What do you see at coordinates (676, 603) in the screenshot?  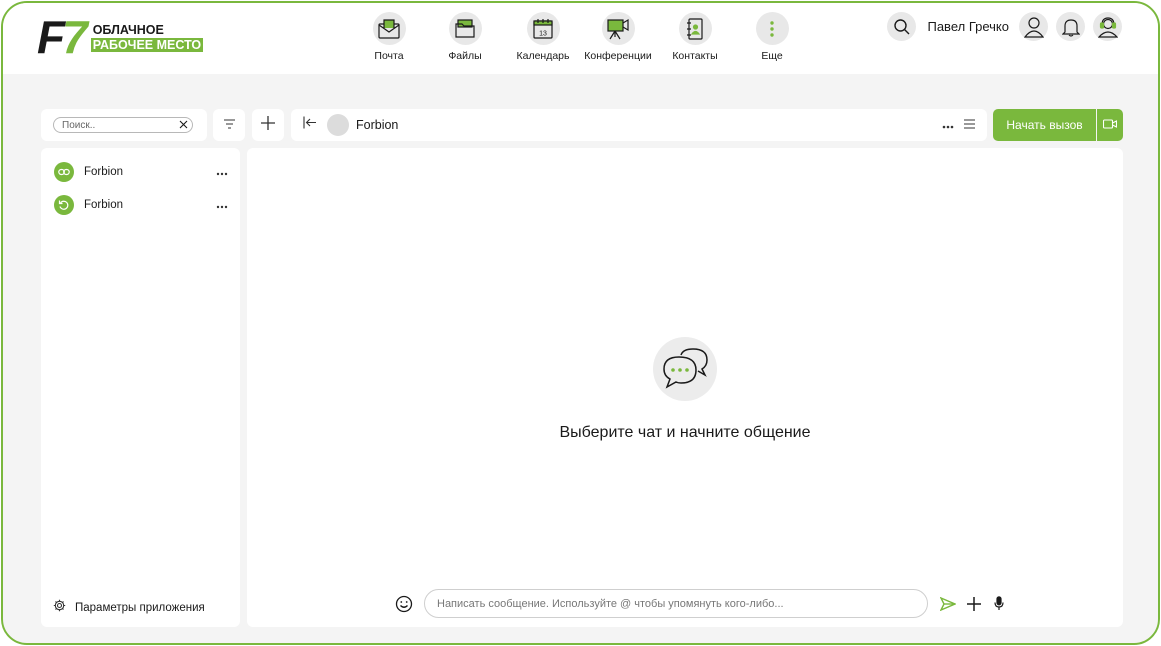 I see `message-input` at bounding box center [676, 603].